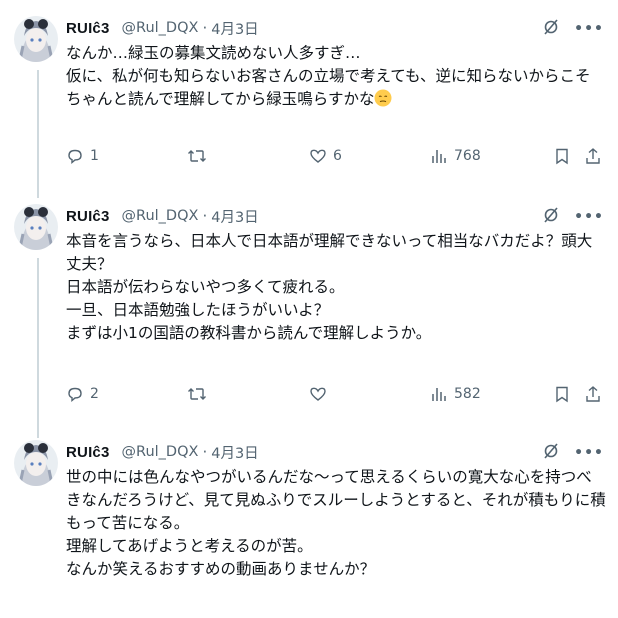 Image resolution: width=618 pixels, height=618 pixels. What do you see at coordinates (467, 394) in the screenshot?
I see `view-count: 582` at bounding box center [467, 394].